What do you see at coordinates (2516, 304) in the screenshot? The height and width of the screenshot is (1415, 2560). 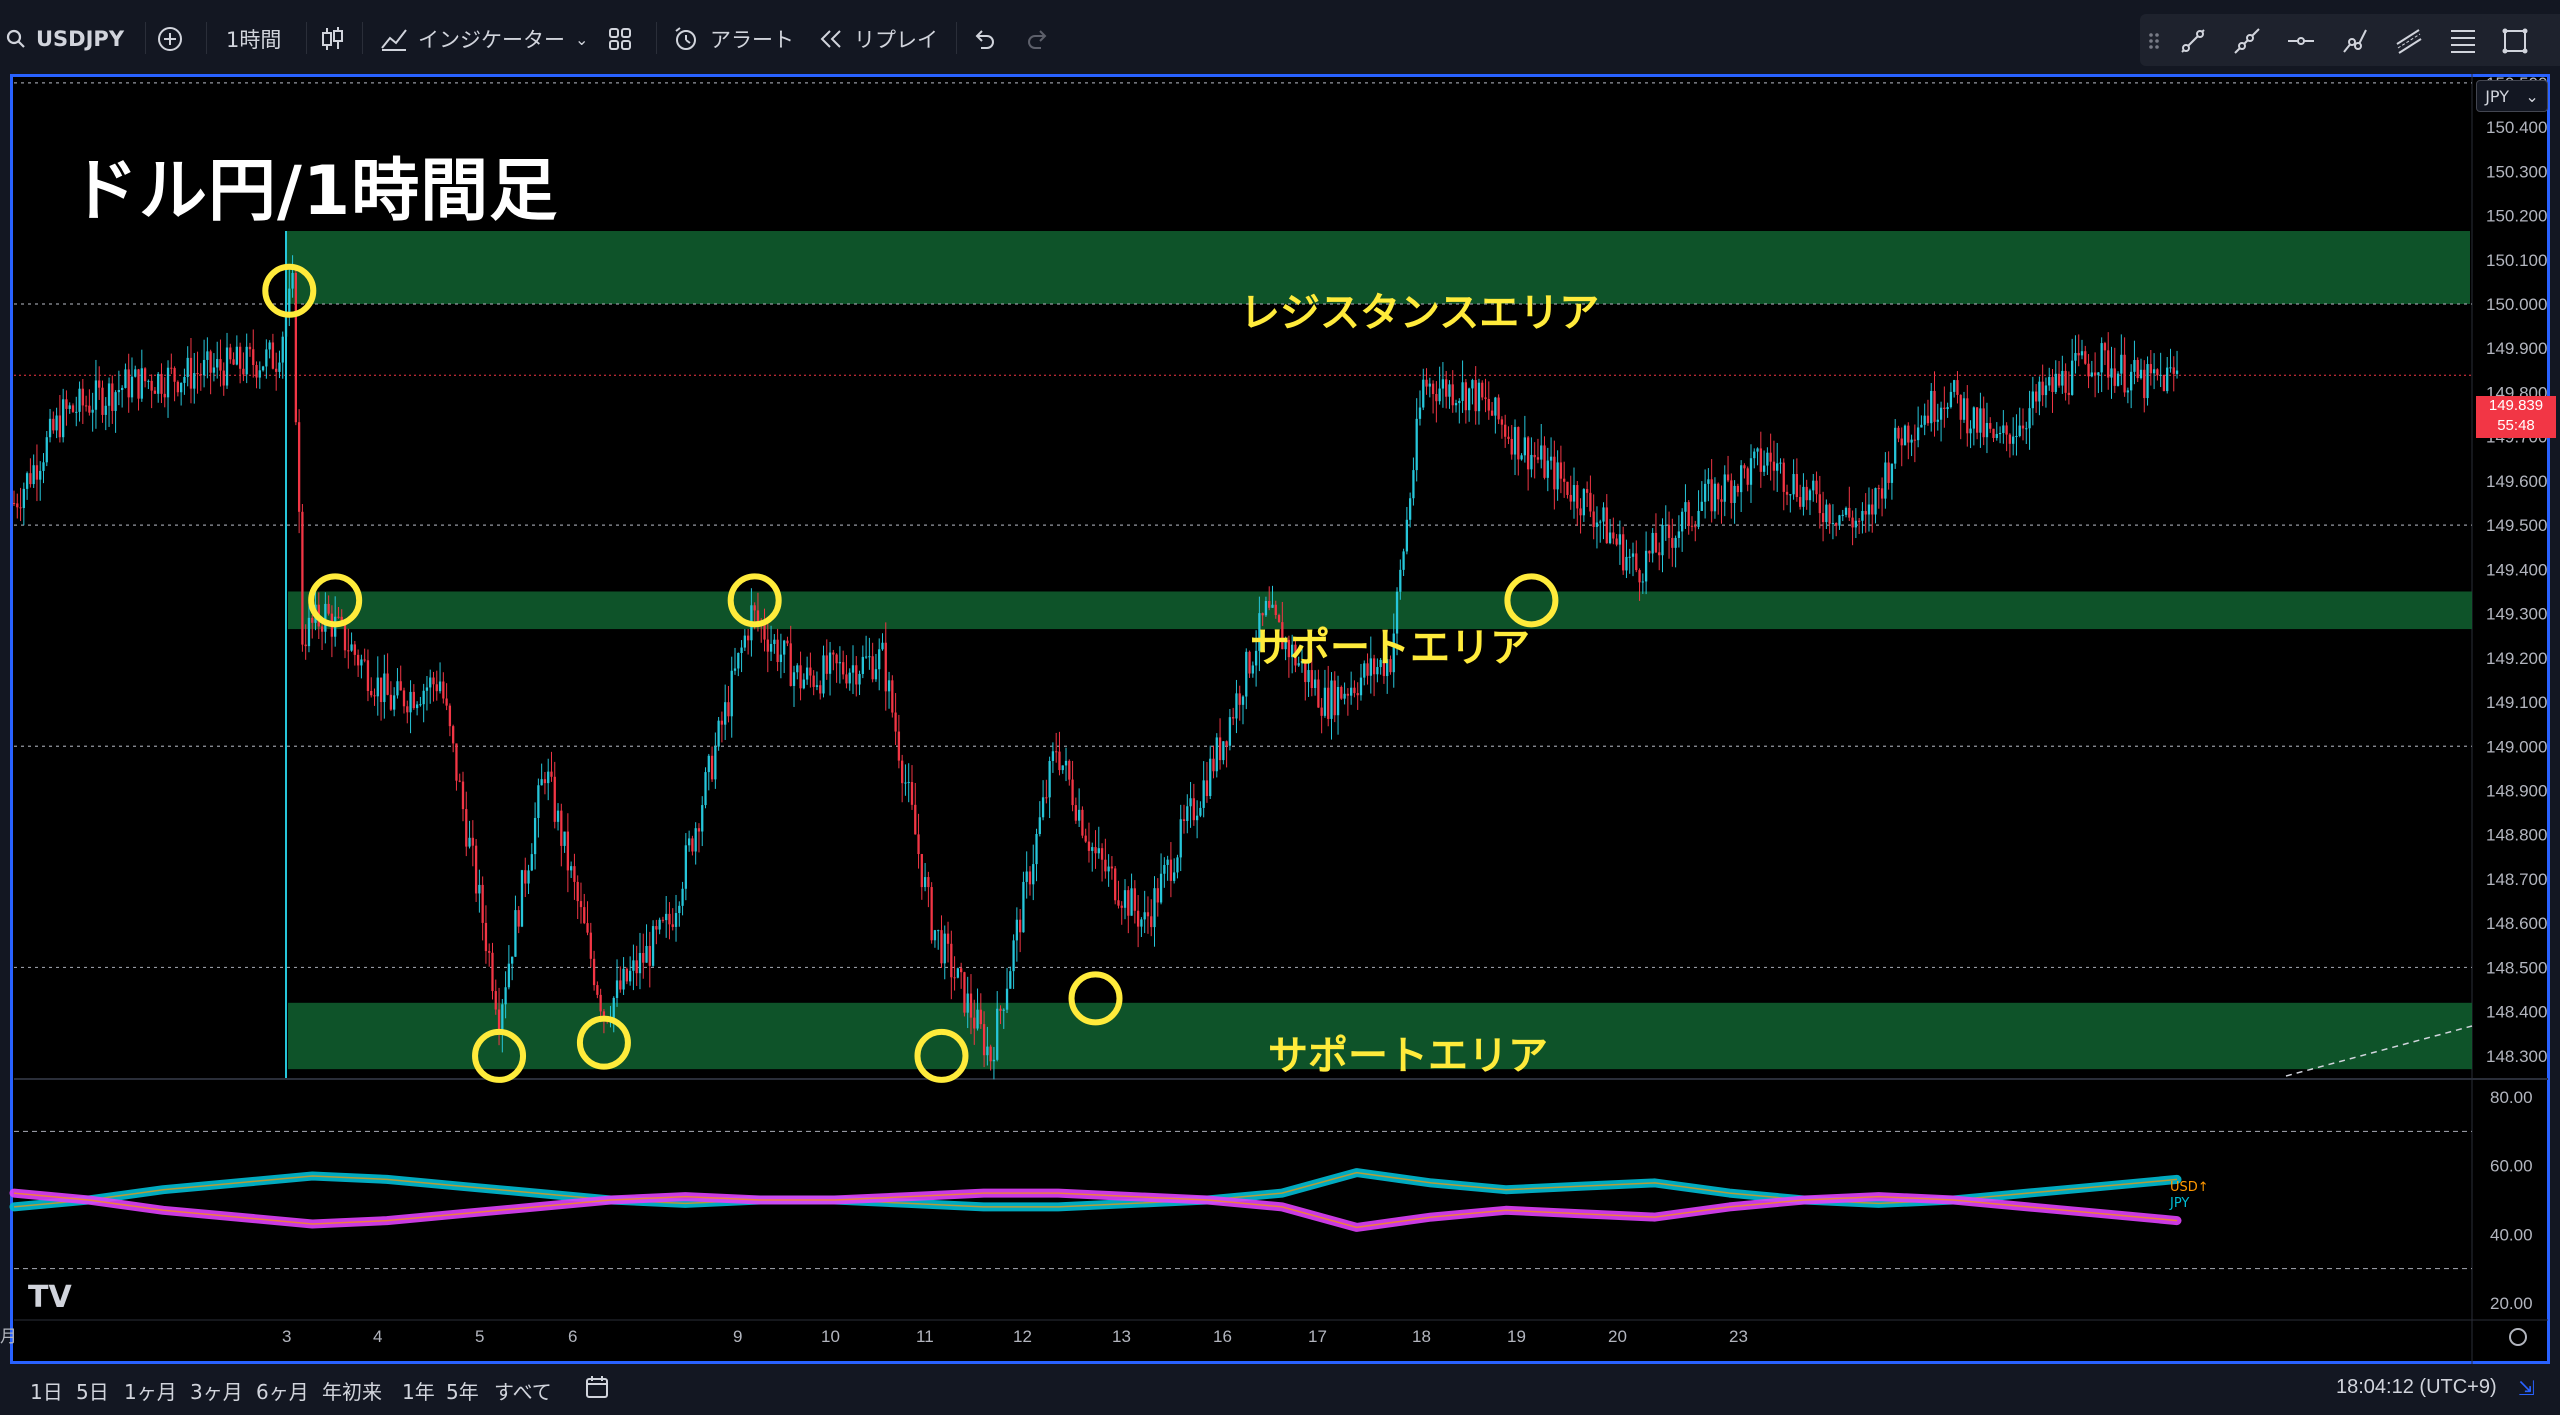 I see `price-tick-label: 150.000` at bounding box center [2516, 304].